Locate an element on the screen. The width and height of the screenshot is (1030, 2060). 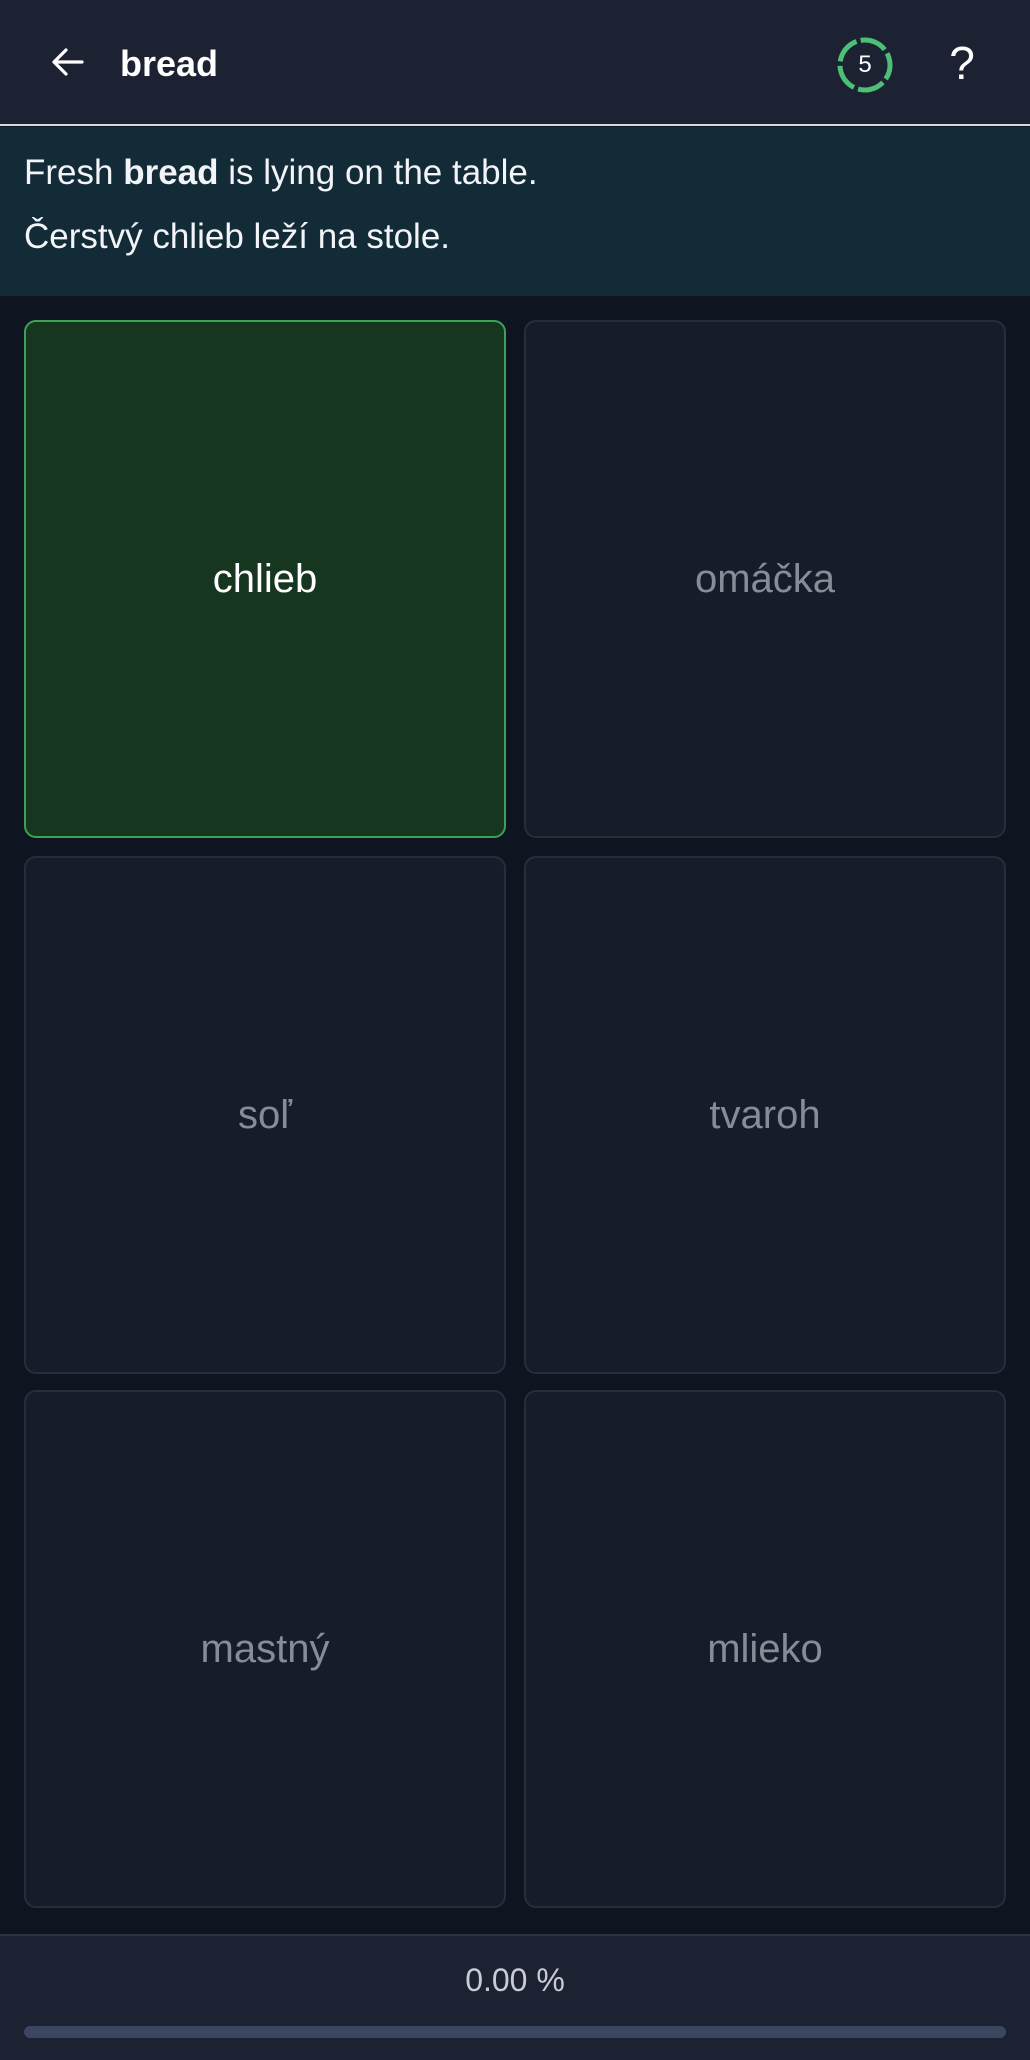
answer-option: soľ is located at coordinates (265, 1115).